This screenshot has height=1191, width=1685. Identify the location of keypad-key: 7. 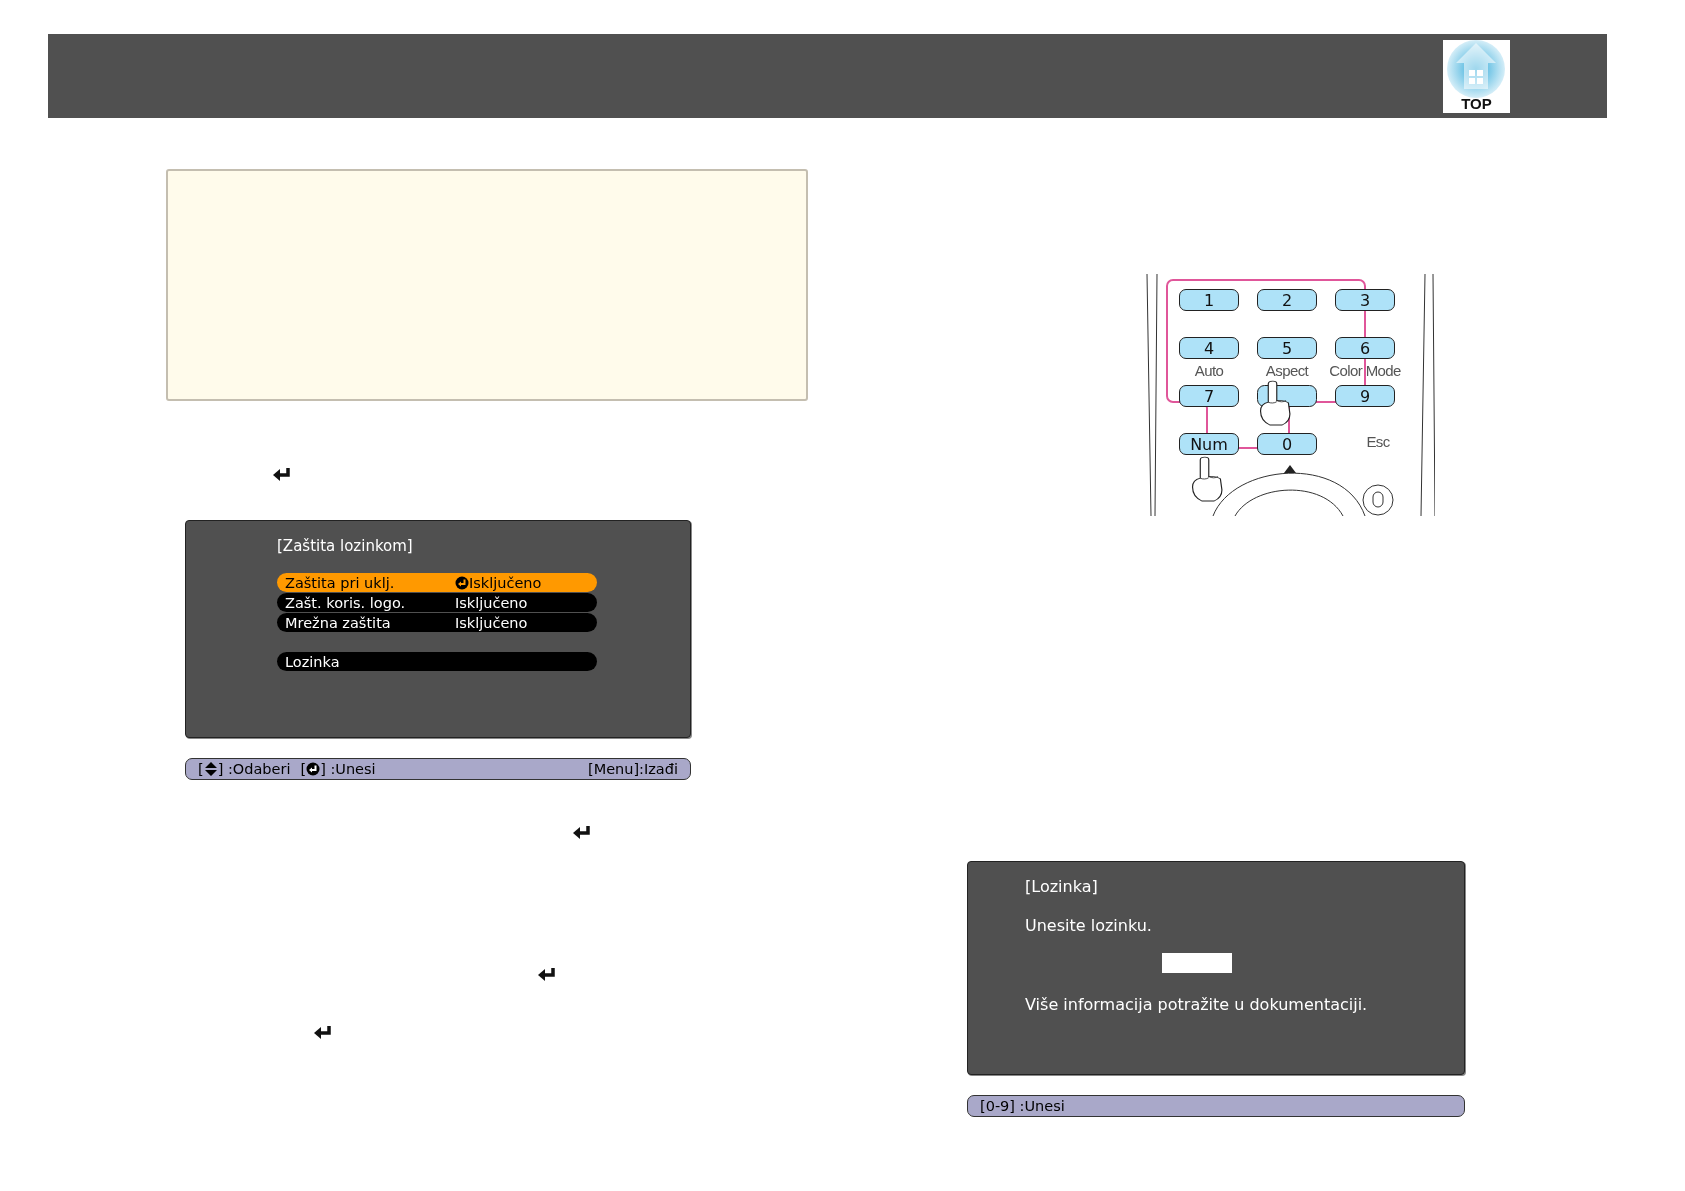
(1209, 396).